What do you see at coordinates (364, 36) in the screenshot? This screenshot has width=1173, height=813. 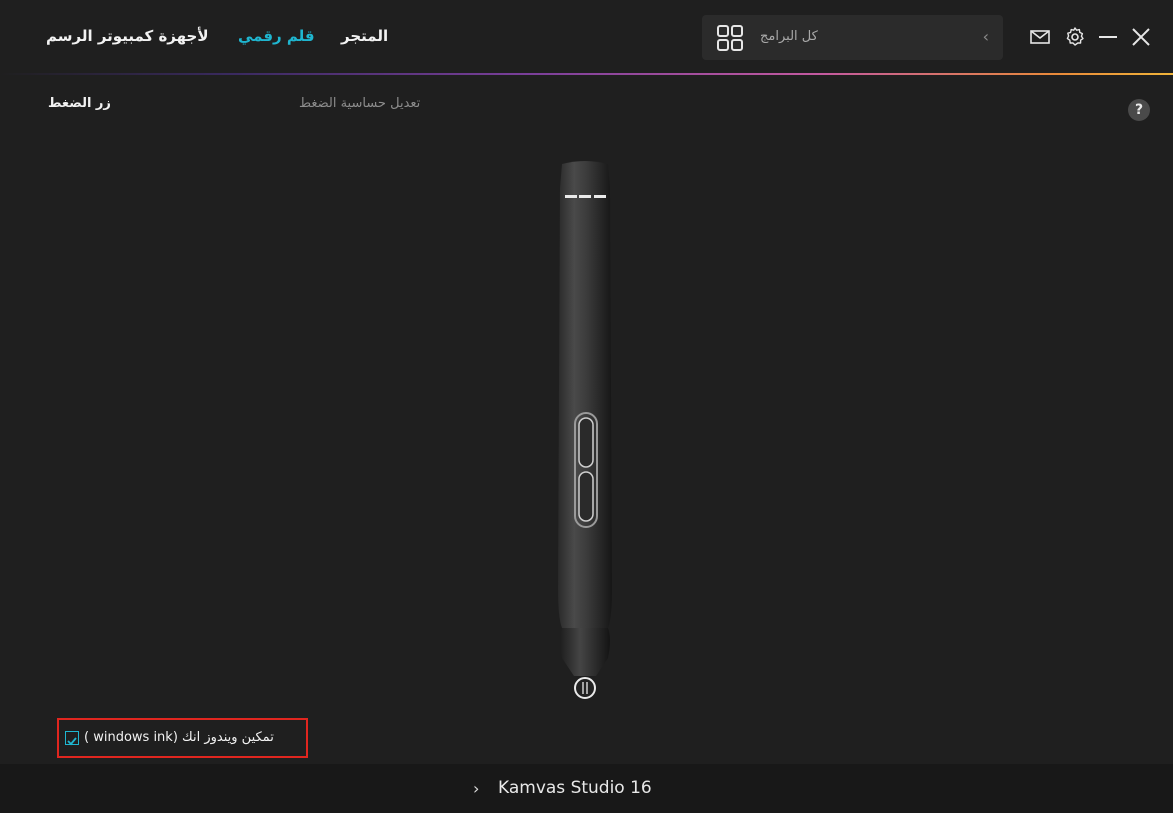 I see `nav-store: المتجر` at bounding box center [364, 36].